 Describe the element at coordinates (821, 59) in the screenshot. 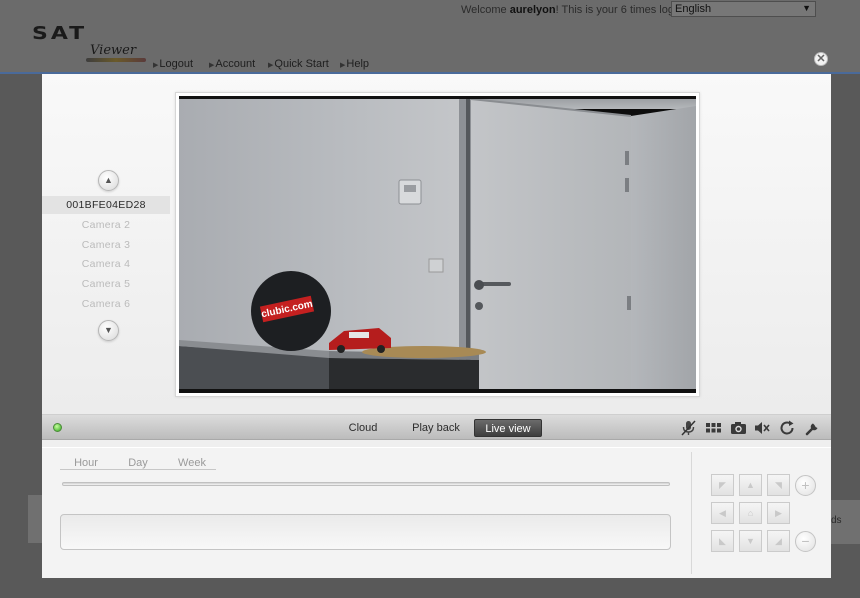

I see `close-icon: ✕` at that location.